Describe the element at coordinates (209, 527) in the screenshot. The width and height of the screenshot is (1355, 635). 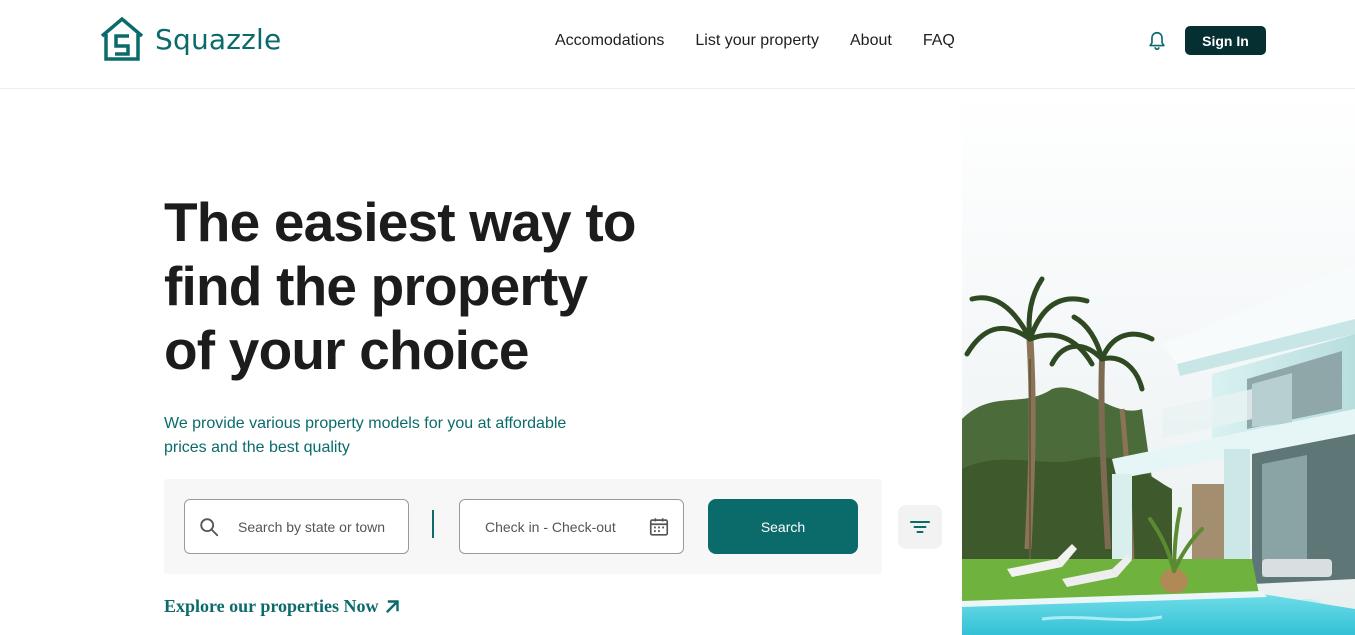
I see `search-icon` at that location.